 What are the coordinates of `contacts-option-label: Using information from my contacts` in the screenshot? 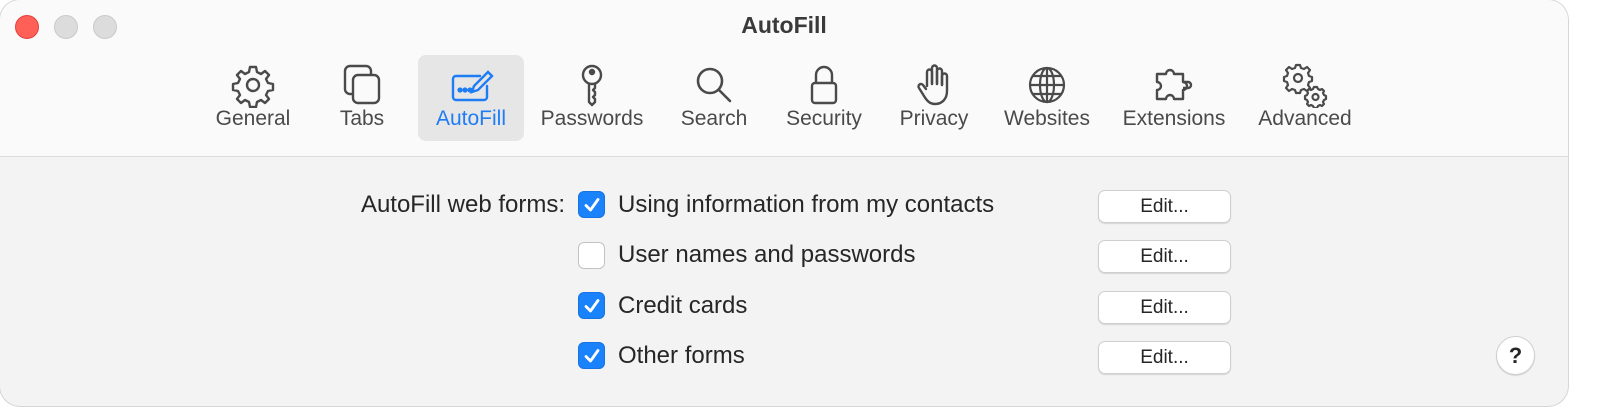 It's located at (806, 204).